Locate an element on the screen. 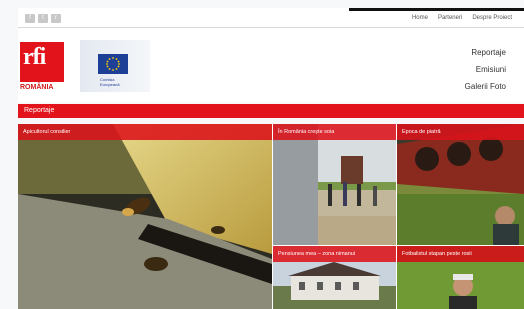 This screenshot has width=524, height=309. nav-about-link: Despre Proiect is located at coordinates (492, 18).